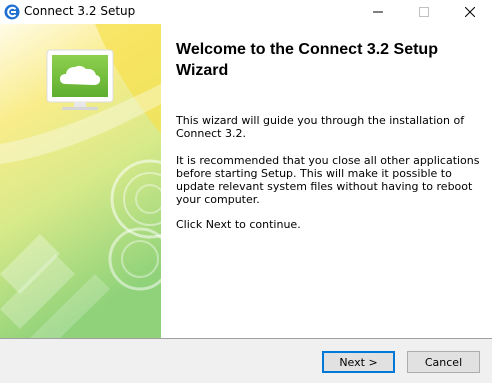  I want to click on minimize-button, so click(378, 12).